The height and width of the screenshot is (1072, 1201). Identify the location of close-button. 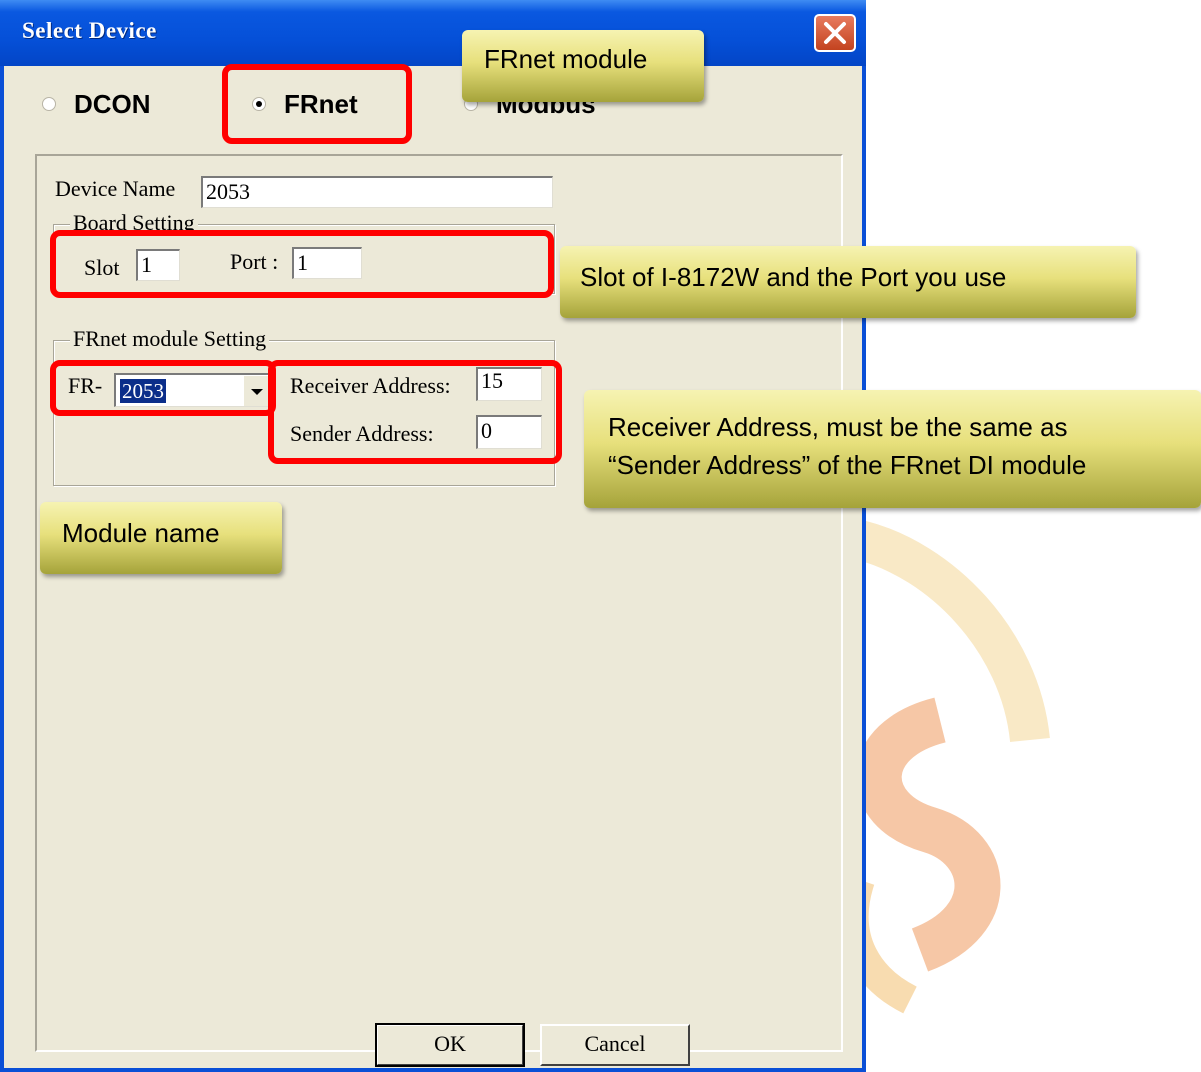
(835, 33).